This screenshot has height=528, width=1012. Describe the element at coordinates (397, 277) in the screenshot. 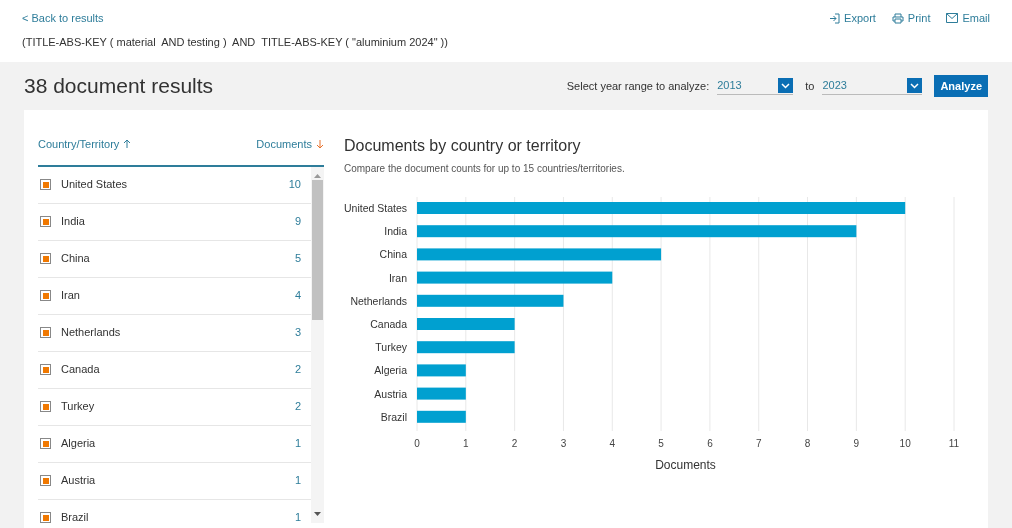

I see `category-label: Iran` at that location.